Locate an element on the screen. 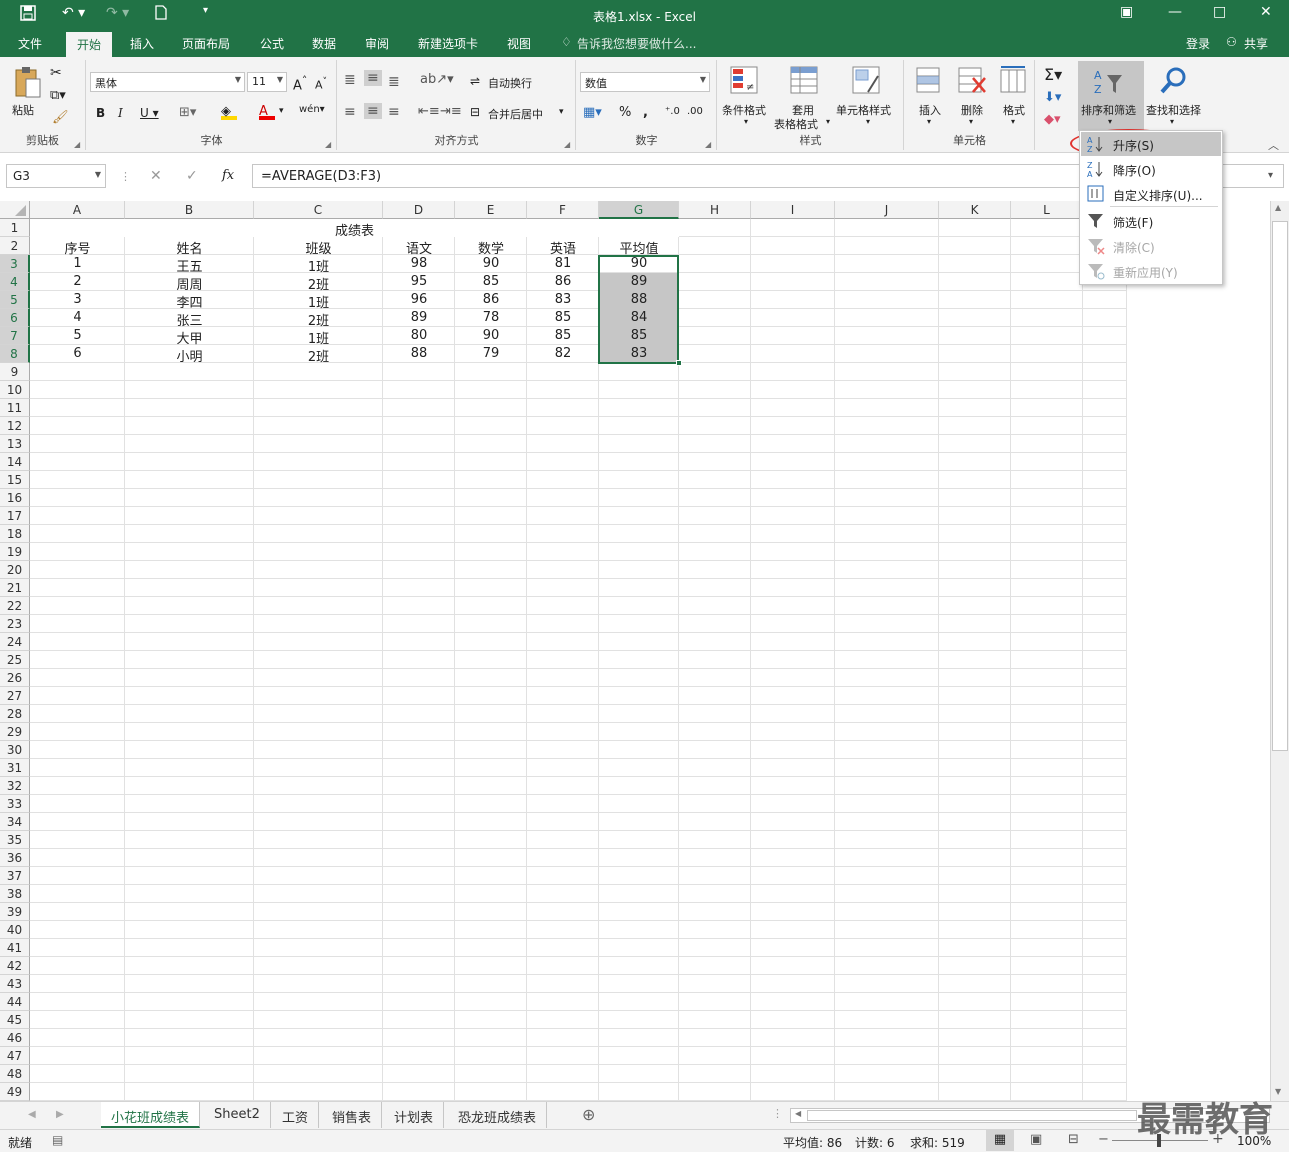 The width and height of the screenshot is (1289, 1152). table-format-label-2: 表格格式 is located at coordinates (796, 124).